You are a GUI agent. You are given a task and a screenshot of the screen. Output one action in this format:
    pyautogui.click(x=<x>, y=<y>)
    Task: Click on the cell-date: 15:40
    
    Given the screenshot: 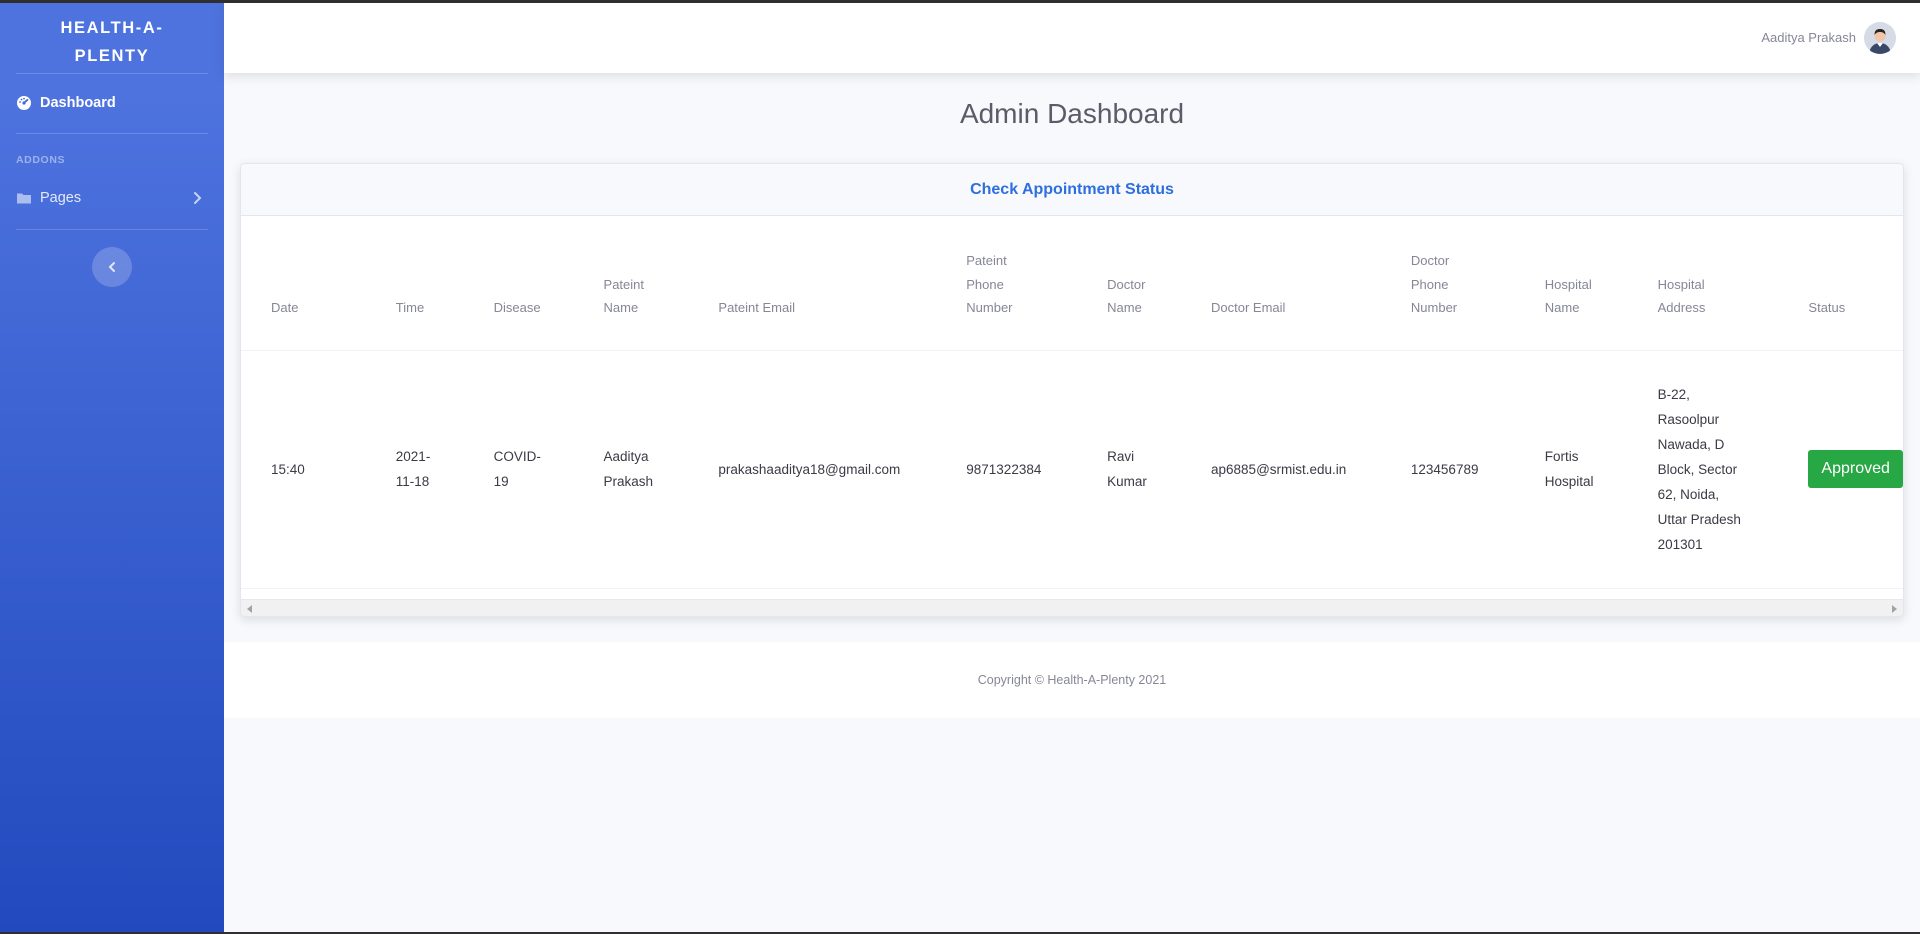 What is the action you would take?
    pyautogui.click(x=303, y=469)
    